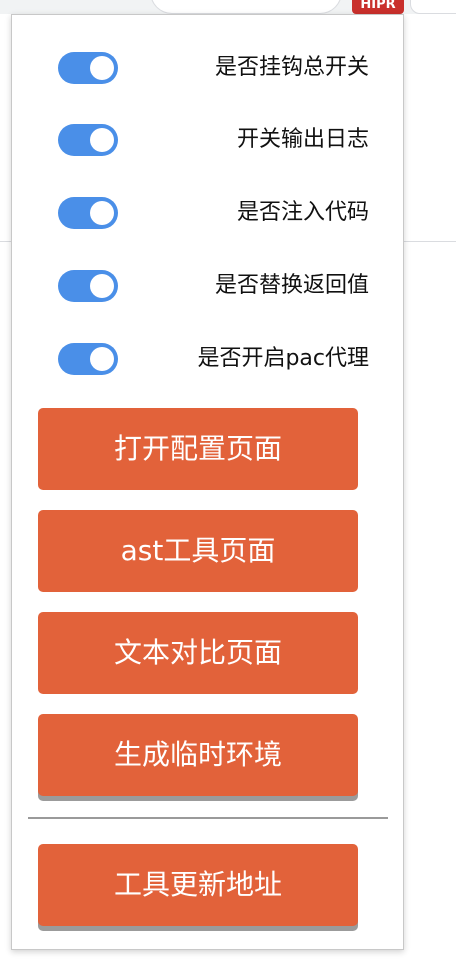  What do you see at coordinates (302, 139) in the screenshot?
I see `toggle-label-log-output: 开关输出日志` at bounding box center [302, 139].